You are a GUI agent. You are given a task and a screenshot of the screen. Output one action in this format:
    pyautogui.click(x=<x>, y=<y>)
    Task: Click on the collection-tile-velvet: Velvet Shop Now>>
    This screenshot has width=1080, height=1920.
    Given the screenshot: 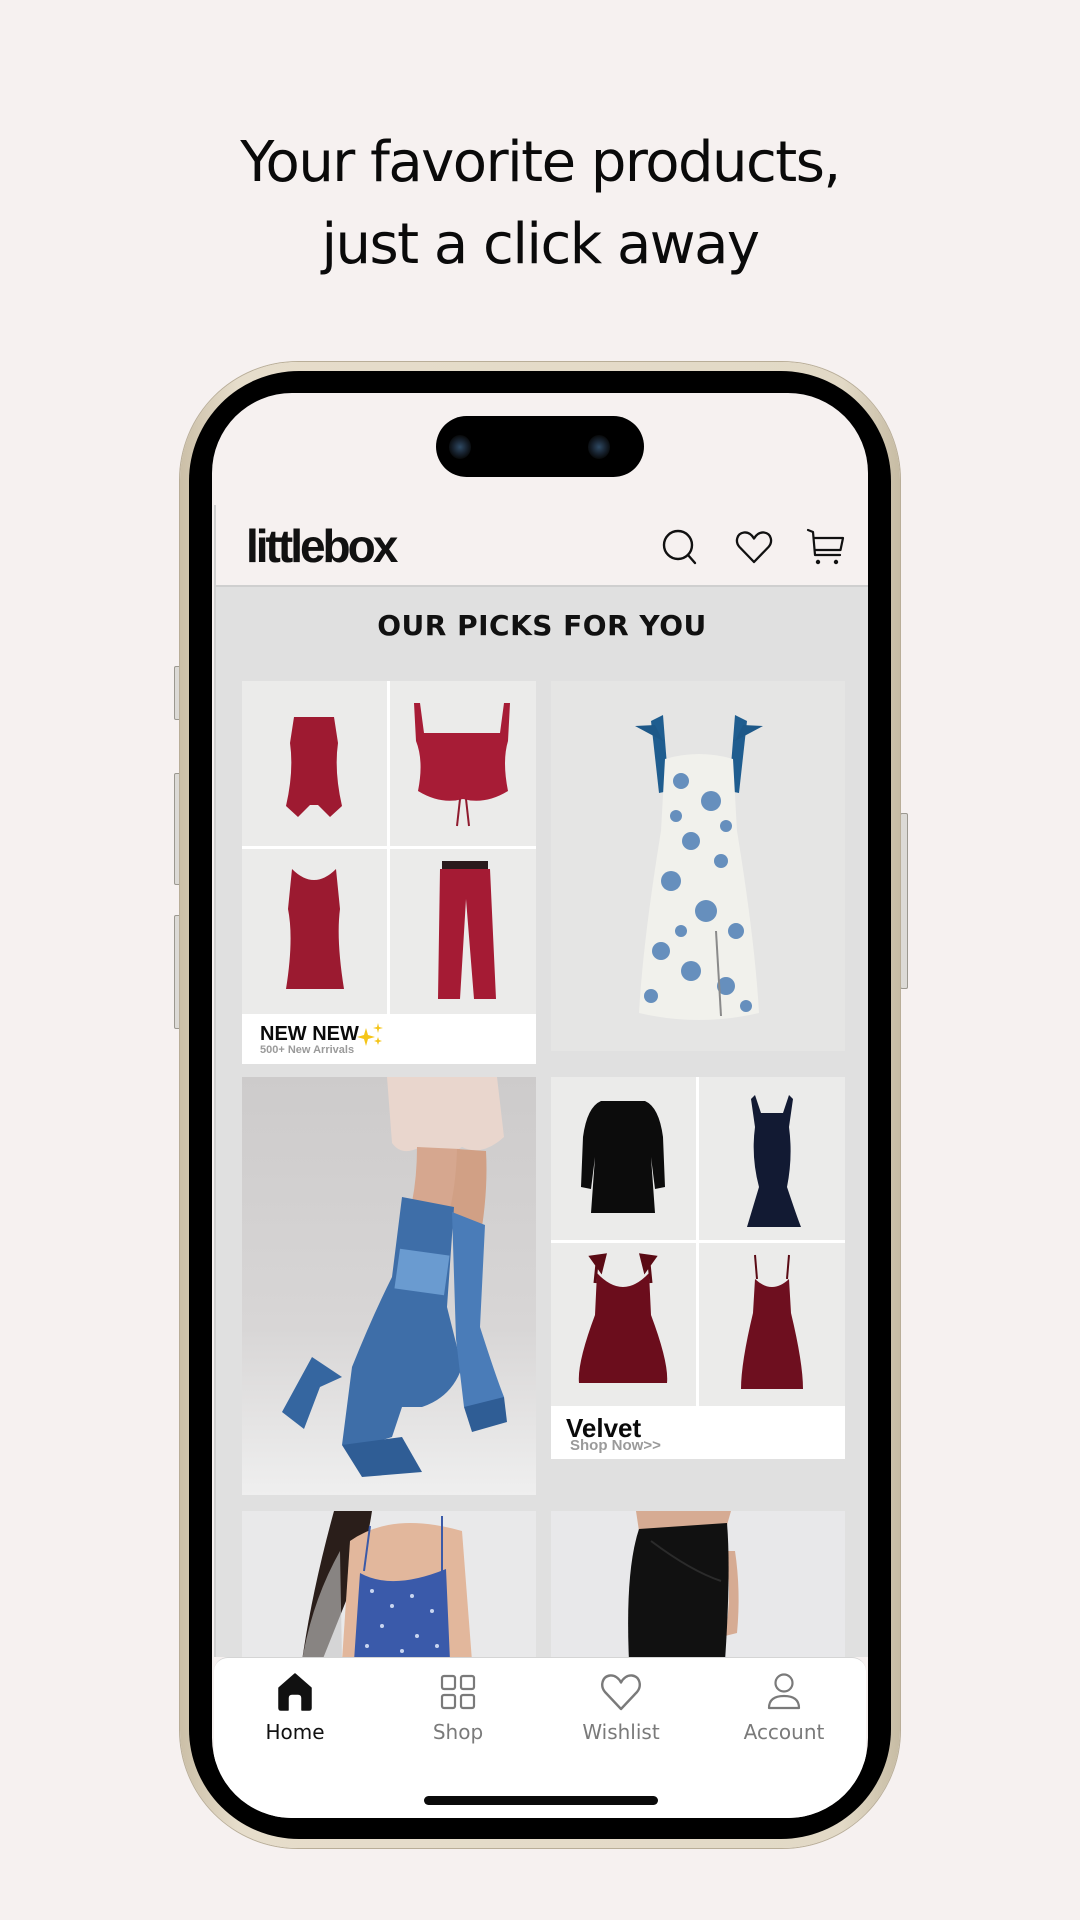 What is the action you would take?
    pyautogui.click(x=698, y=1268)
    